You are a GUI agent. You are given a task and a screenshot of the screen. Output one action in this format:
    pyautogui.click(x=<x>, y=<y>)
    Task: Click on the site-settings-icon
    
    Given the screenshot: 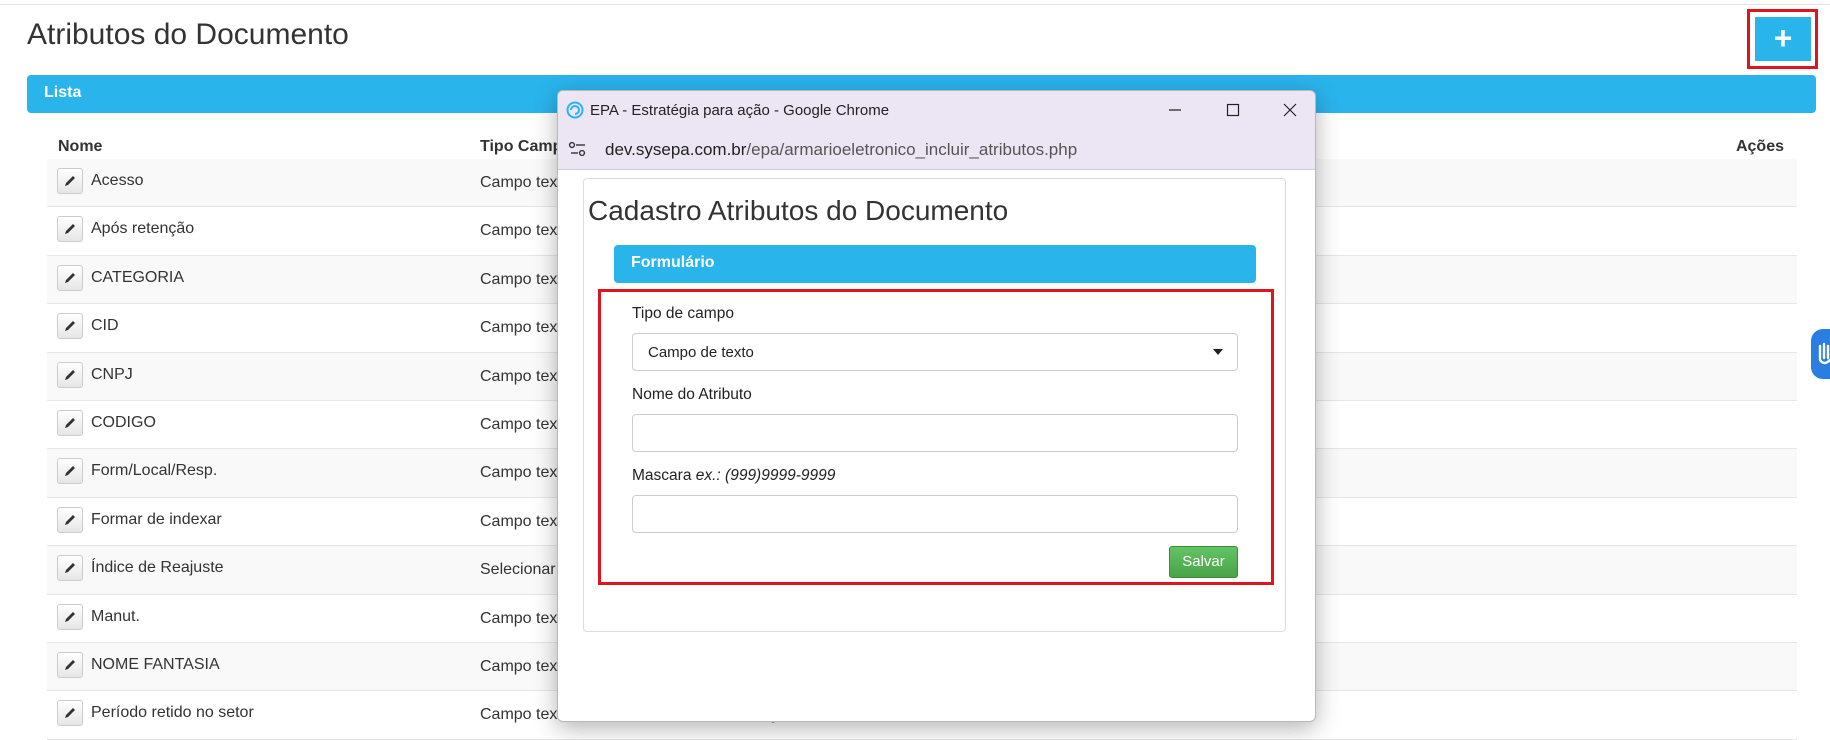 What is the action you would take?
    pyautogui.click(x=578, y=151)
    